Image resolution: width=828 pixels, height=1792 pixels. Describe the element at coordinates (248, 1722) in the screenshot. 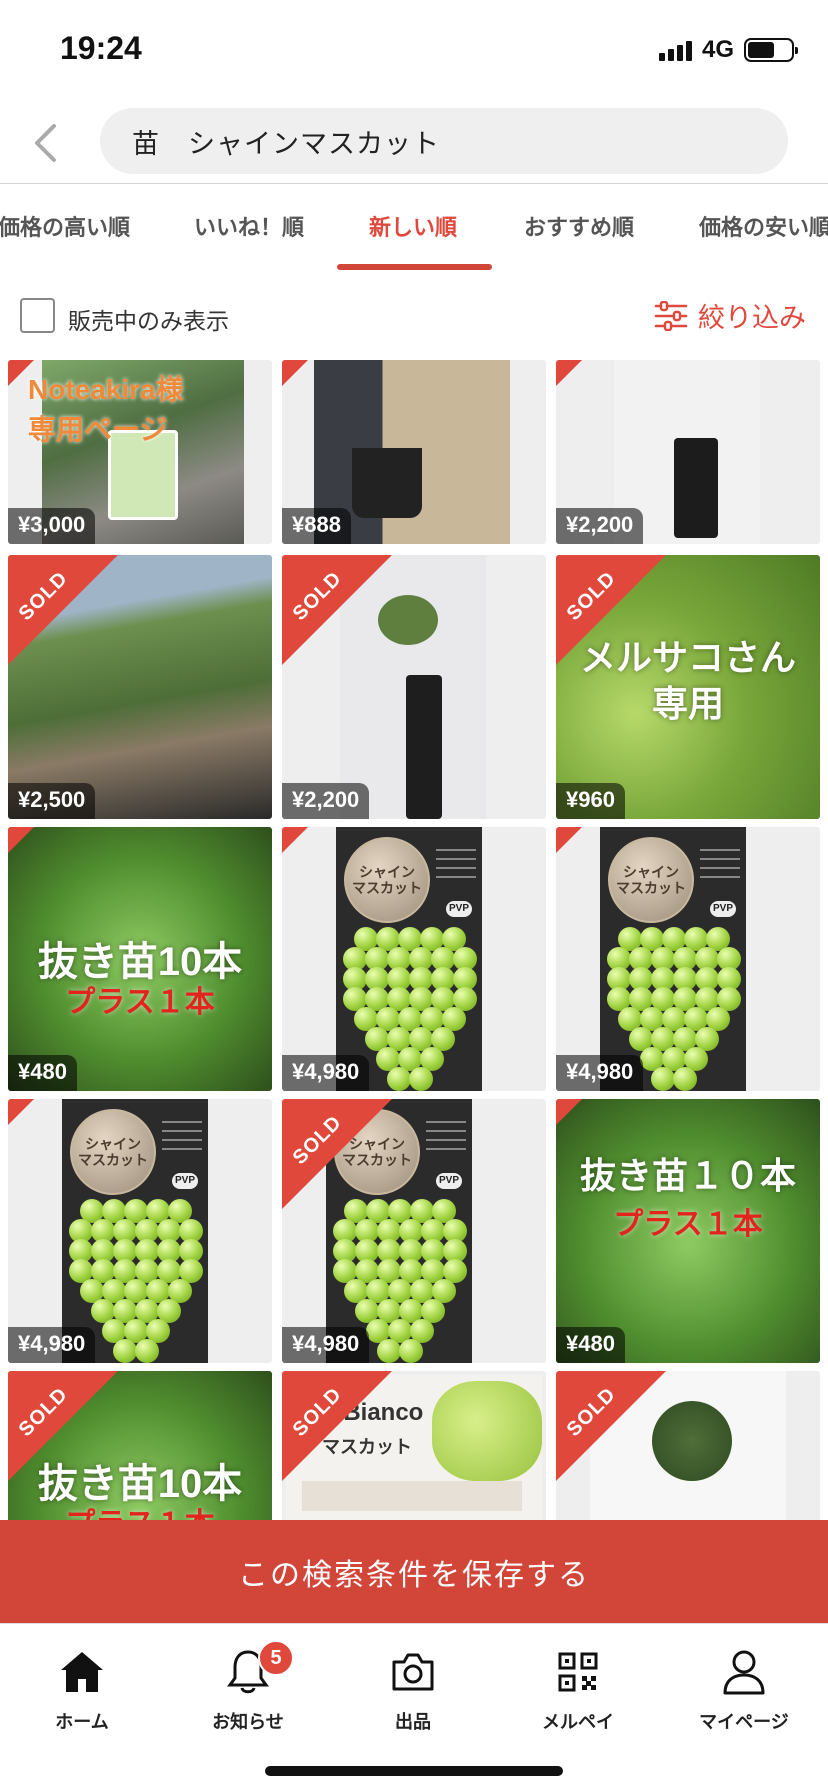

I see `nav-notifications-label: お知らせ` at that location.